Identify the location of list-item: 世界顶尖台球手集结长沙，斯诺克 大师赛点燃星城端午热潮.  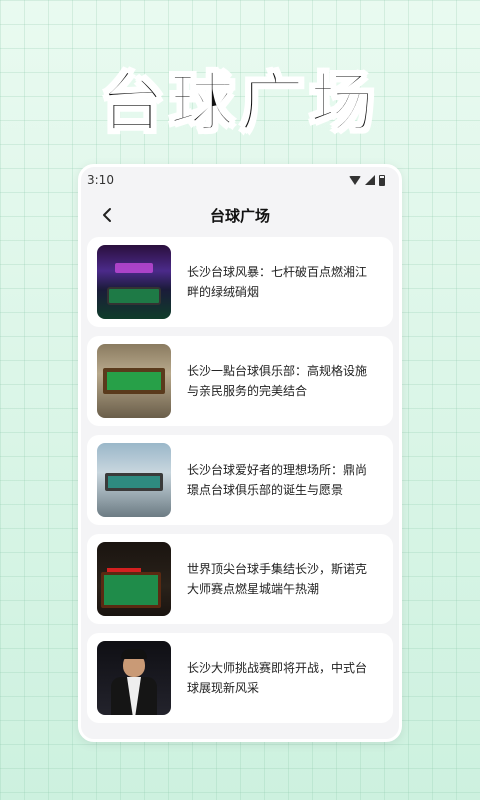
(240, 579).